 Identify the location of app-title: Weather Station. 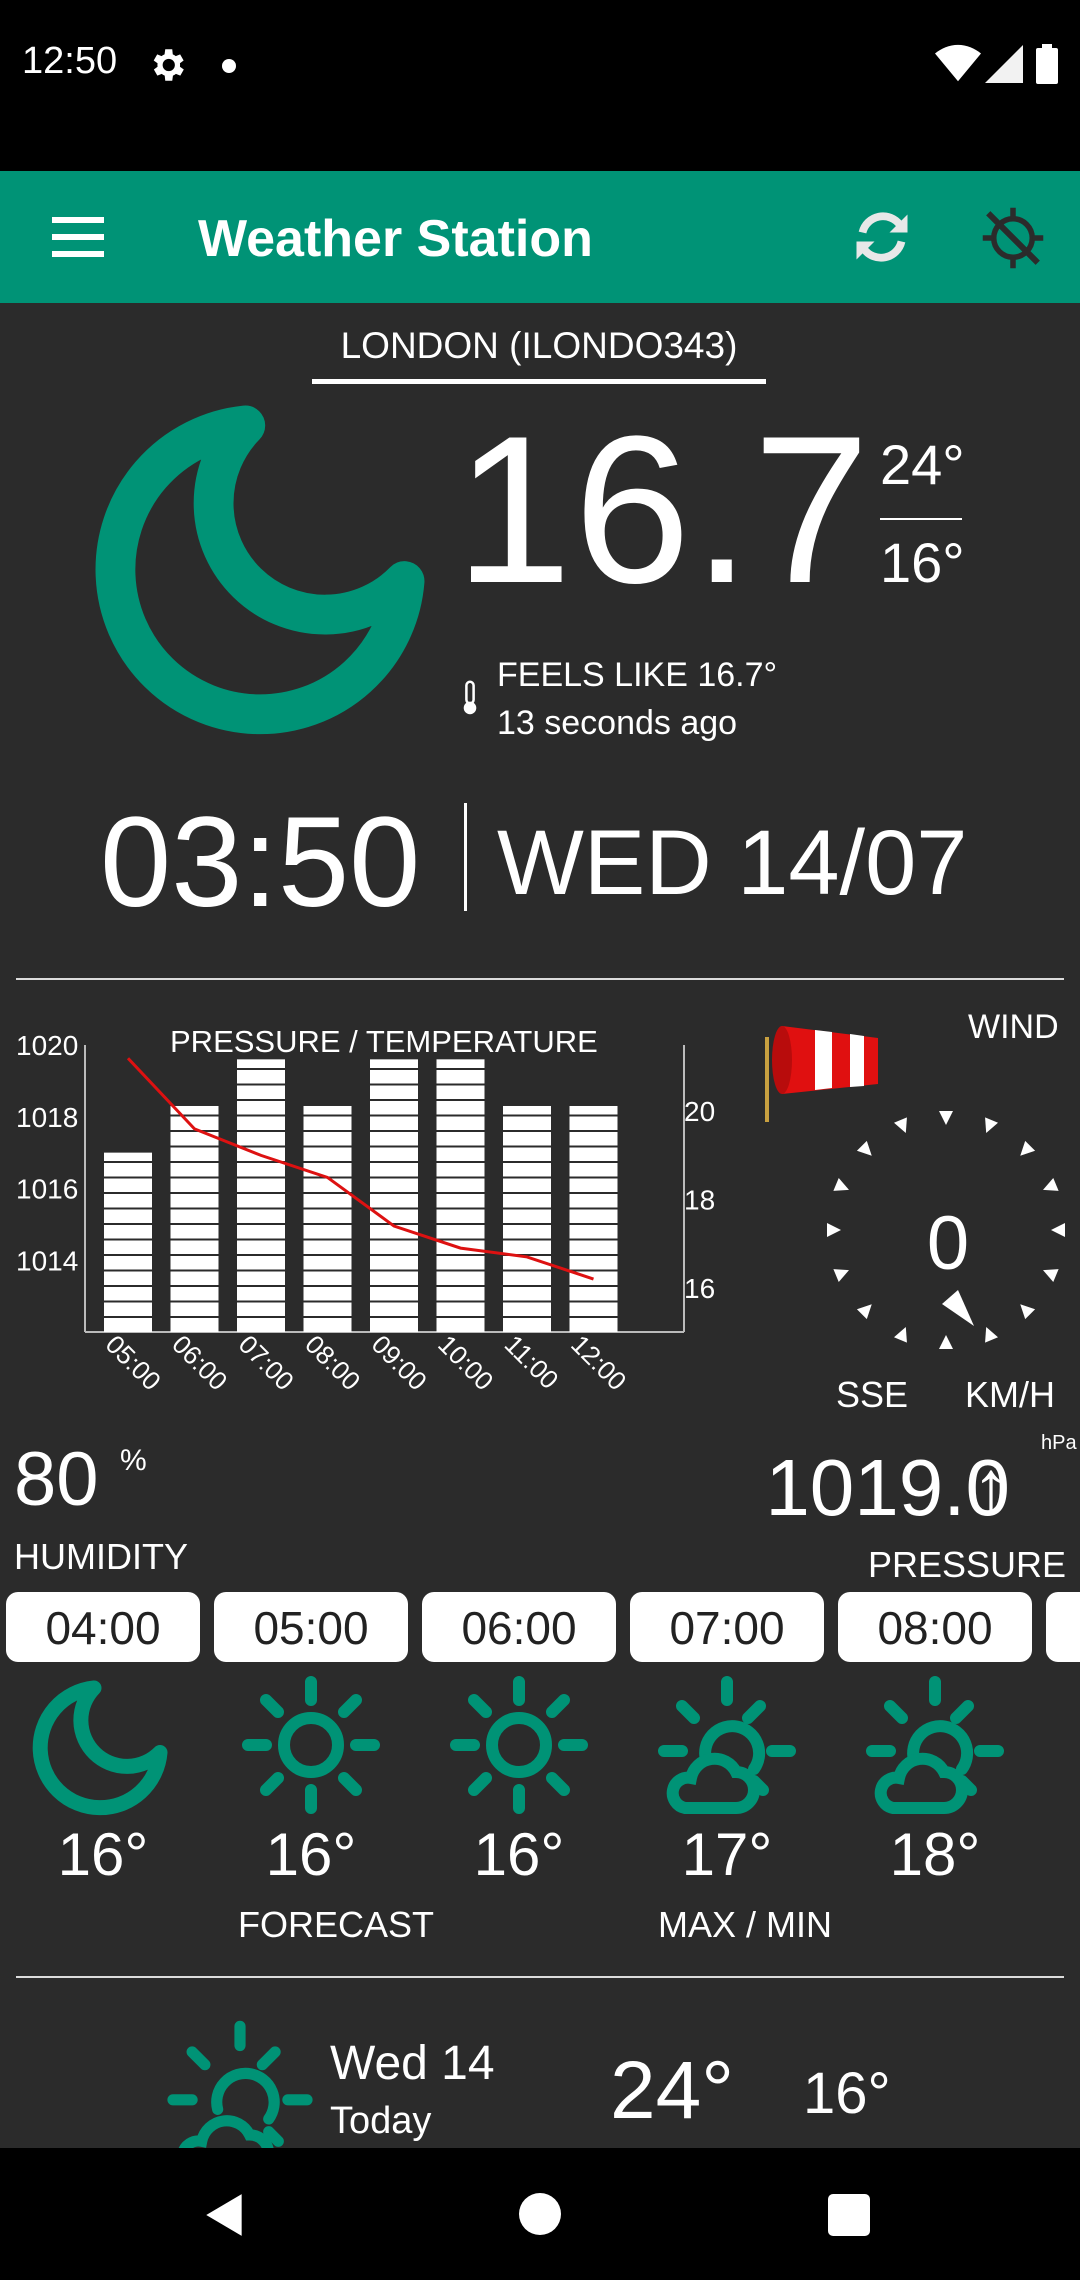
(395, 239).